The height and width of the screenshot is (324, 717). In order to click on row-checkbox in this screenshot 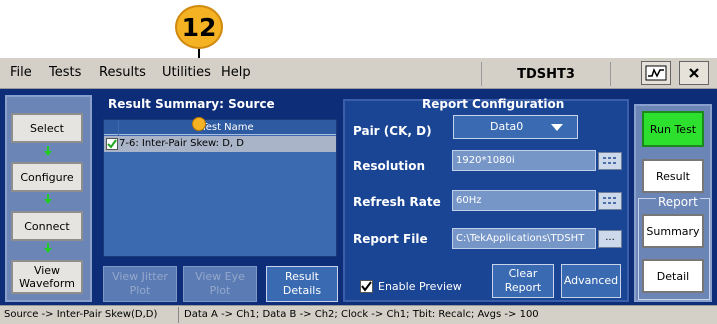, I will do `click(112, 144)`.